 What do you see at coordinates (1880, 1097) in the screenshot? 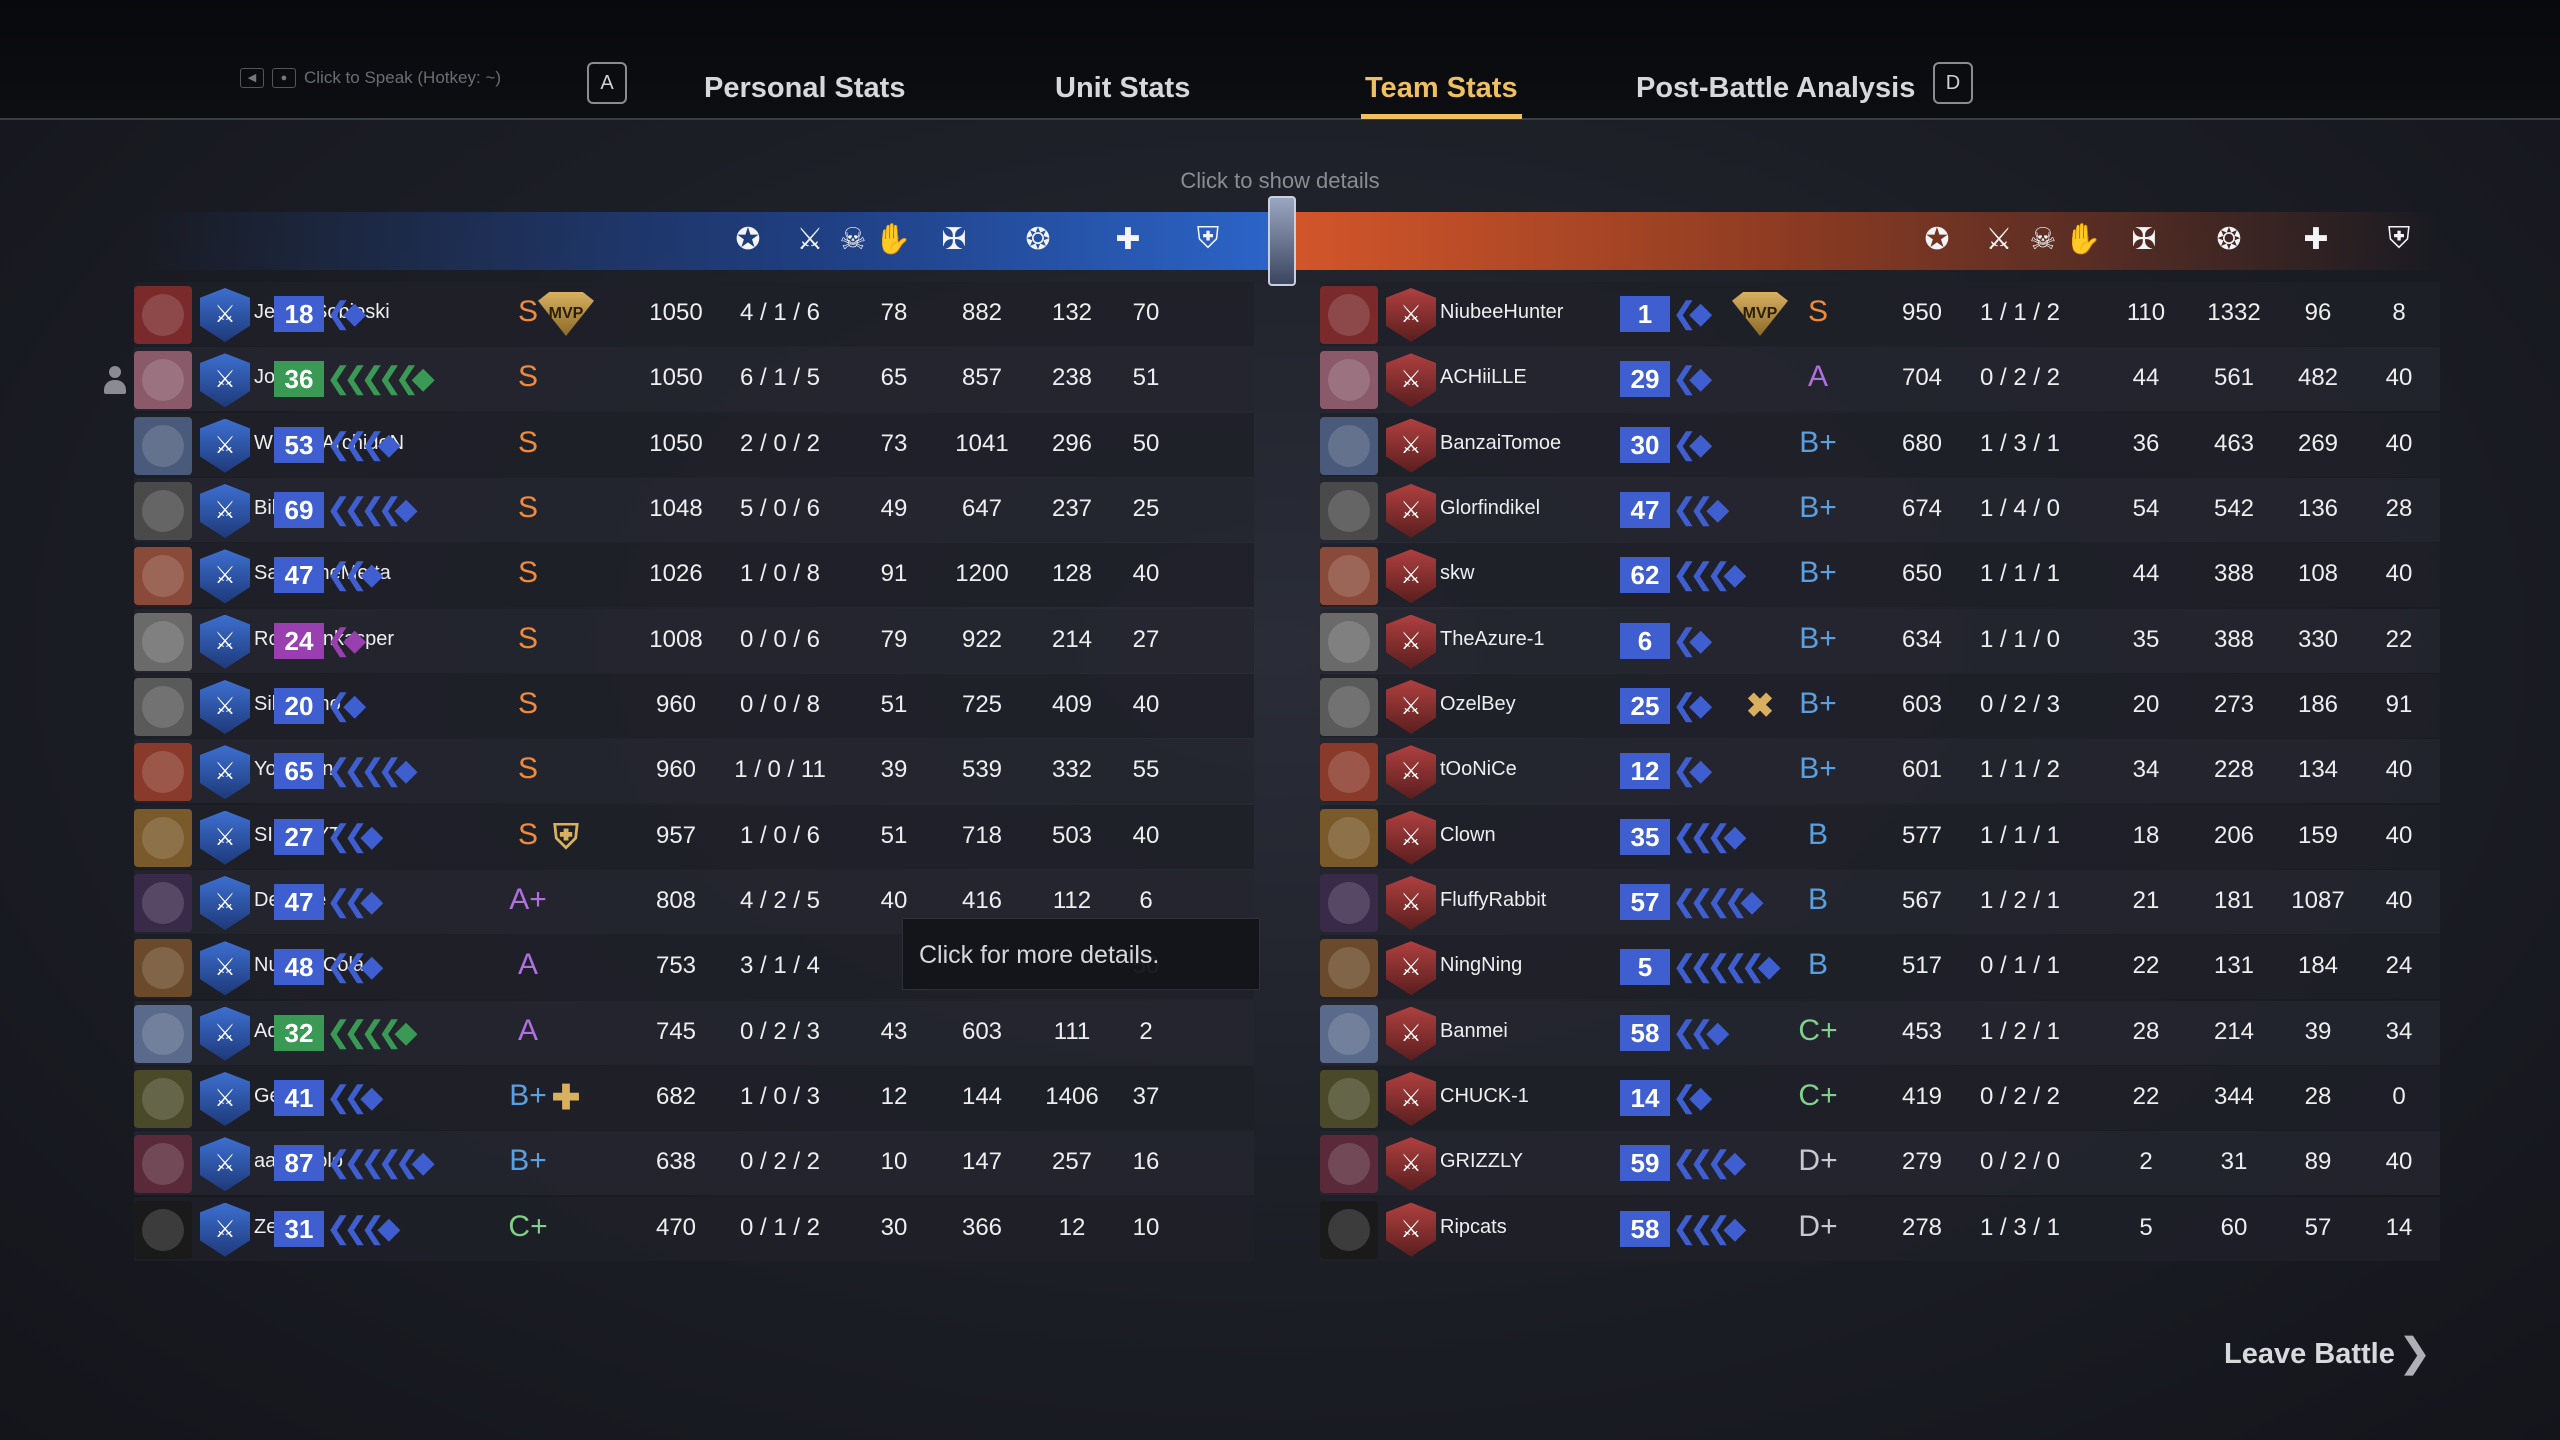
I see `player-row: ⚔ CHUCK-1 14 ❮◆ C+ 419 0 / 2 / 2 22 344 28 0` at bounding box center [1880, 1097].